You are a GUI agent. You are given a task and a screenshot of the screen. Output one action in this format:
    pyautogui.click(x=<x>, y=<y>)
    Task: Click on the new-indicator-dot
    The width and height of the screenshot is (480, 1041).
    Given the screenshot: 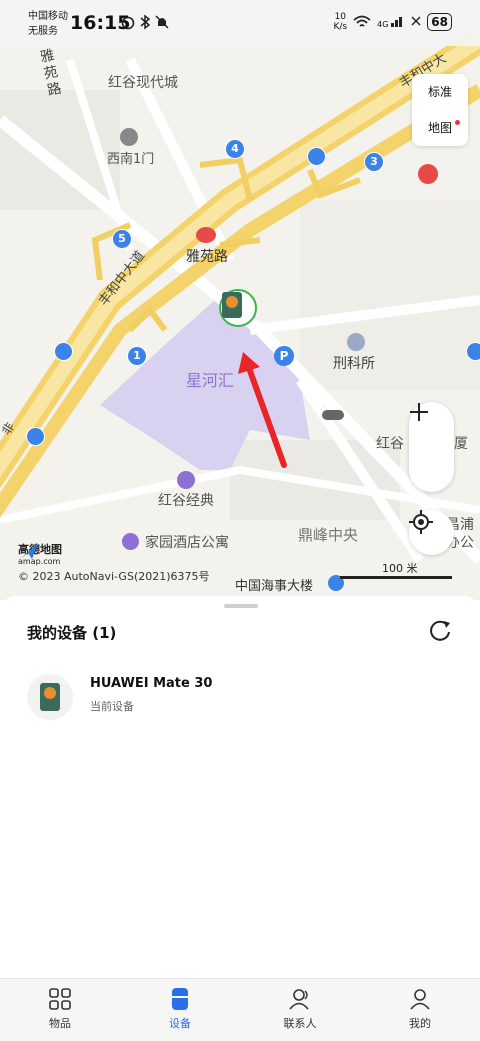 What is the action you would take?
    pyautogui.click(x=457, y=122)
    